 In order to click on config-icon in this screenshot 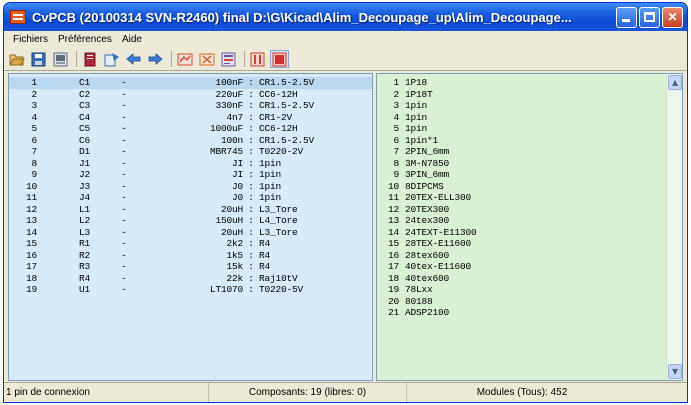, I will do `click(60, 59)`.